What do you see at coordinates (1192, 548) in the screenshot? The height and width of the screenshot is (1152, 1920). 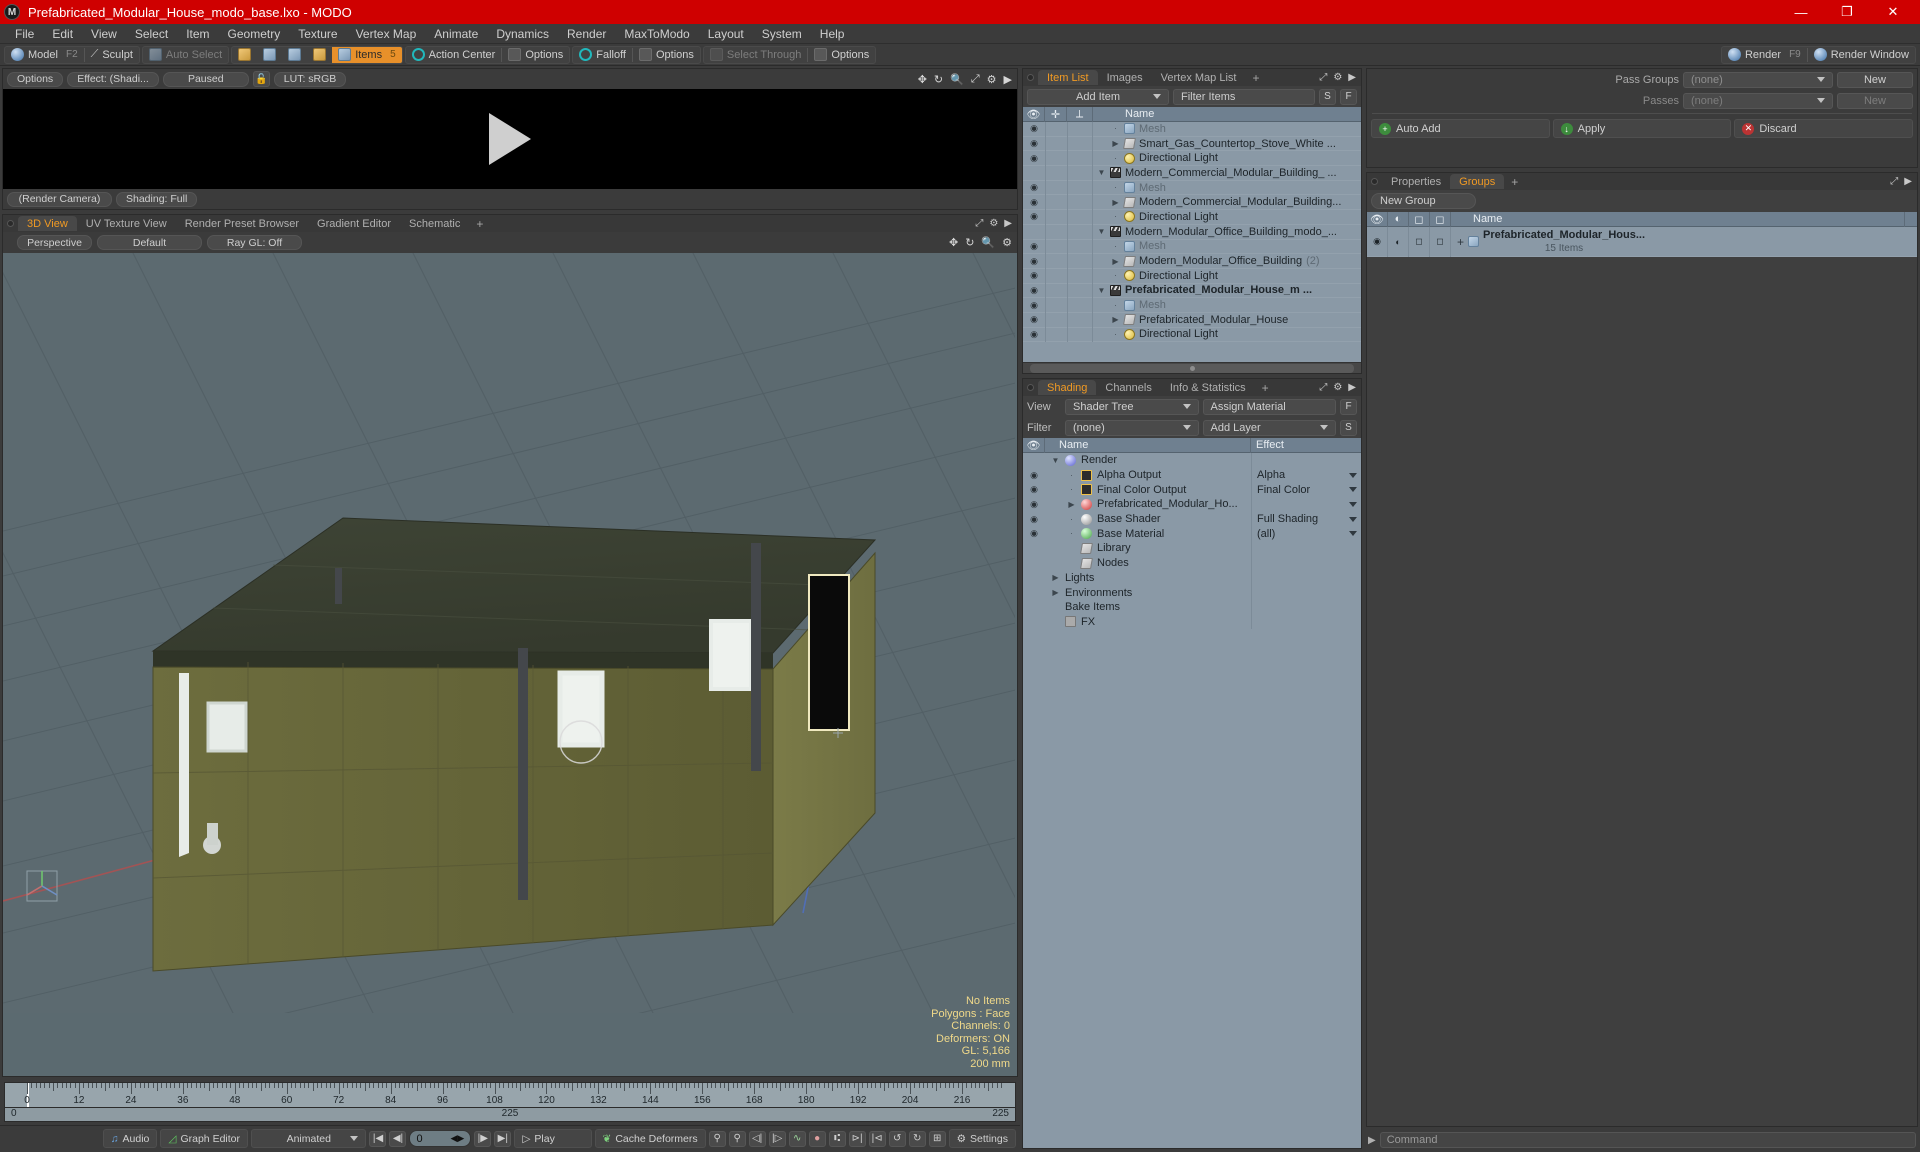 I see `shading-row: Library` at bounding box center [1192, 548].